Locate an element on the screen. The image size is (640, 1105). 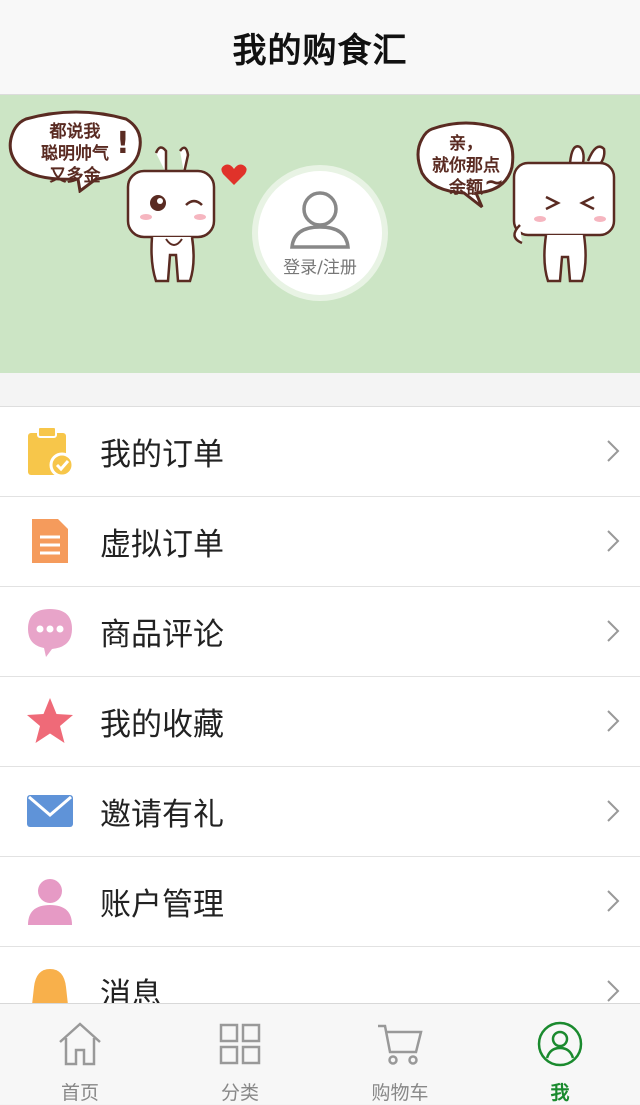
menu-item-label: 虚拟订单 is located at coordinates (162, 545).